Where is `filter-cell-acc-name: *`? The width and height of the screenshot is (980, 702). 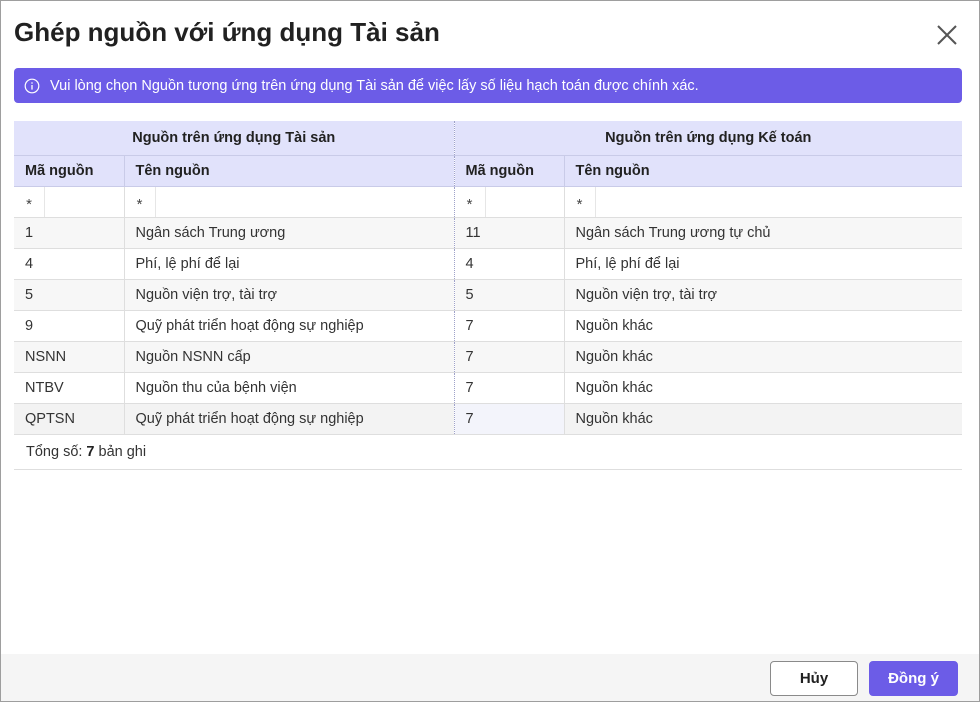
filter-cell-acc-name: * is located at coordinates (763, 202).